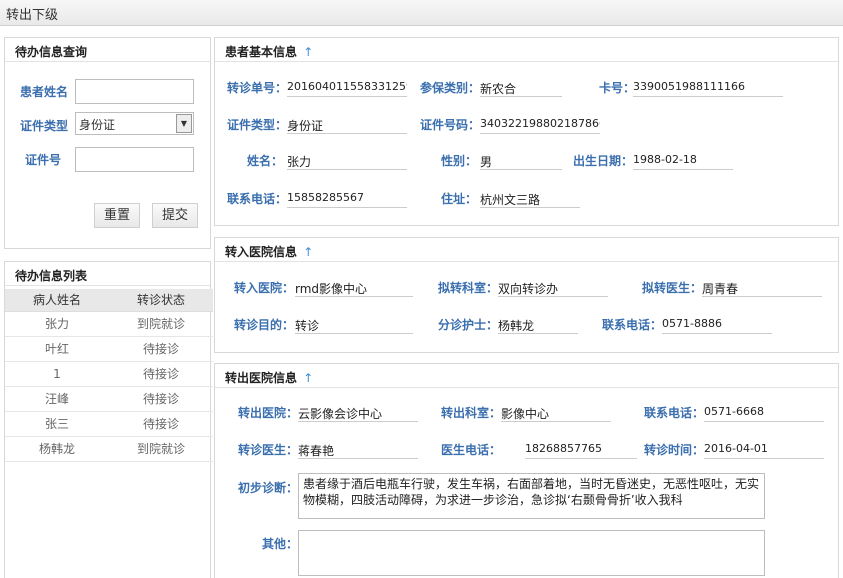  What do you see at coordinates (764, 449) in the screenshot?
I see `transfer-time-value: 2016-04-01` at bounding box center [764, 449].